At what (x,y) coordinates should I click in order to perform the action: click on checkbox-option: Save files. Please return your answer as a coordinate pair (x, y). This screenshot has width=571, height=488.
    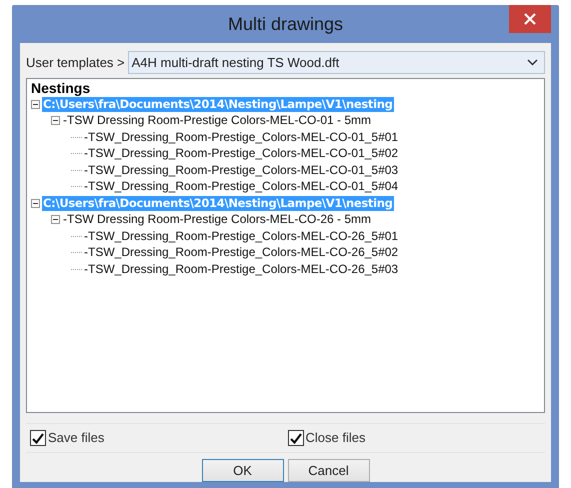
    Looking at the image, I should click on (159, 438).